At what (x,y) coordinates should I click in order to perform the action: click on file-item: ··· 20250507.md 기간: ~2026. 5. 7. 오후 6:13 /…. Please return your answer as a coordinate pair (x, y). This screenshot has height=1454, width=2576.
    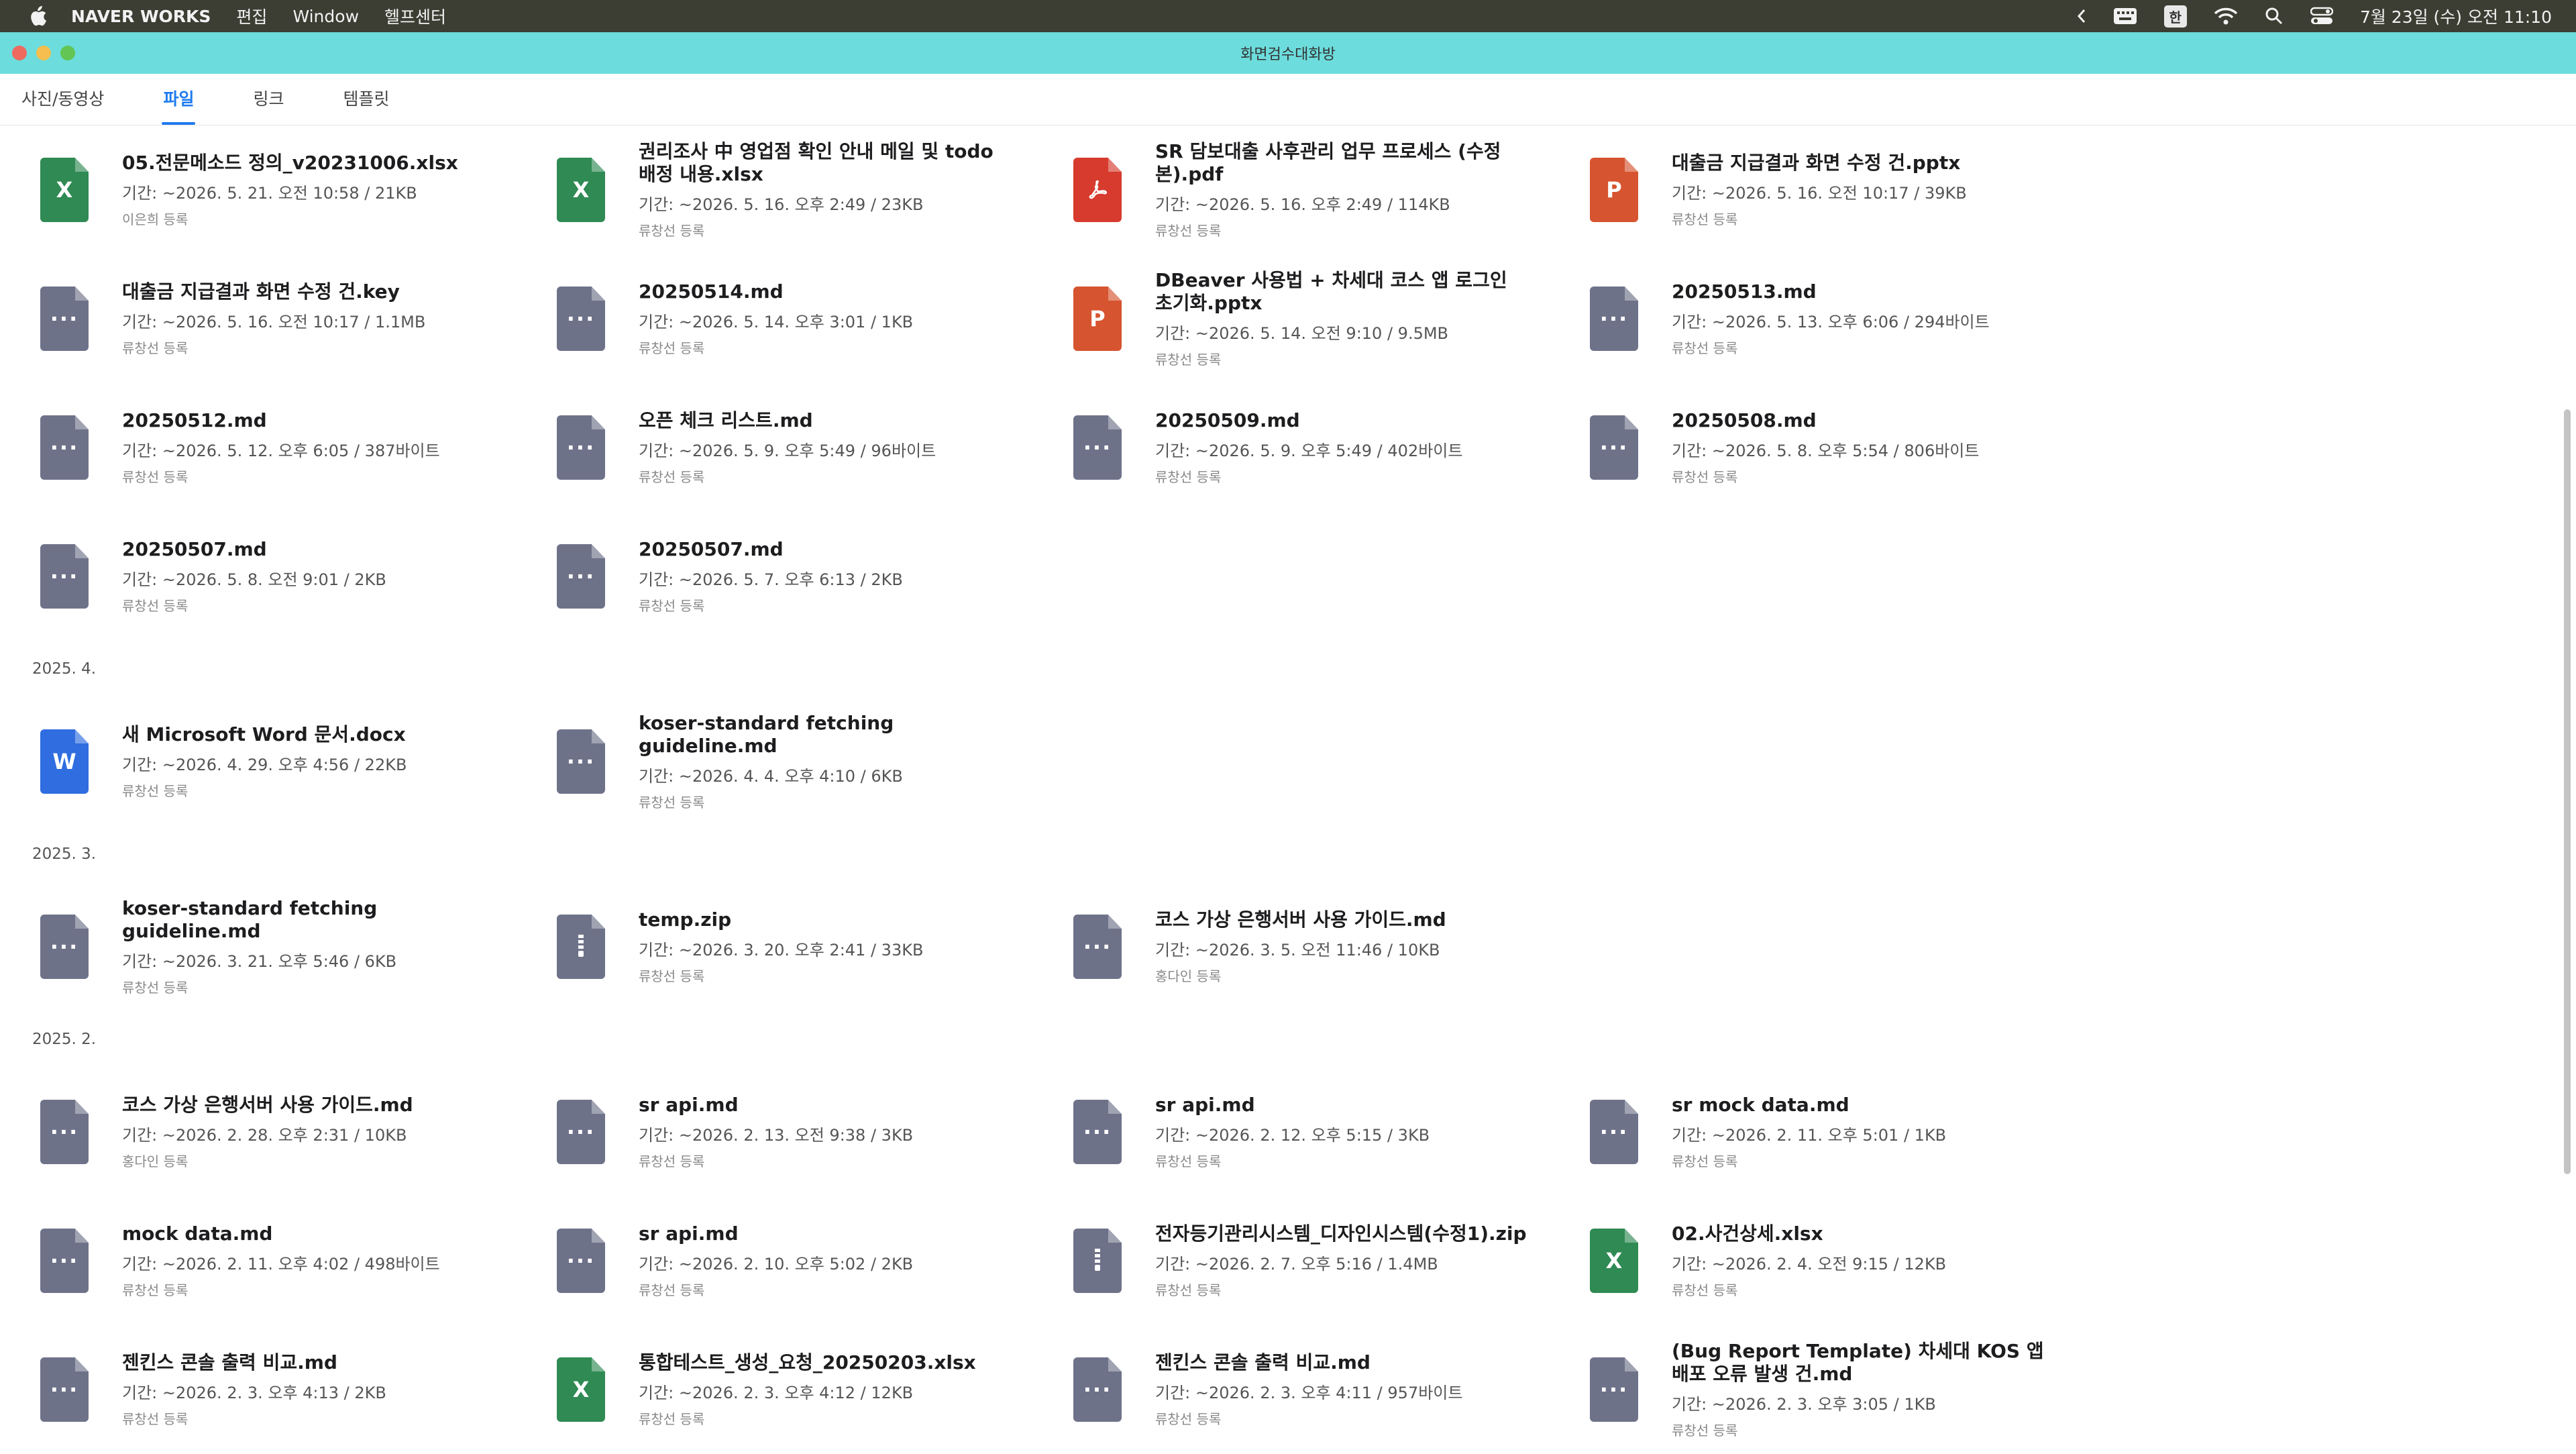
    Looking at the image, I should click on (775, 577).